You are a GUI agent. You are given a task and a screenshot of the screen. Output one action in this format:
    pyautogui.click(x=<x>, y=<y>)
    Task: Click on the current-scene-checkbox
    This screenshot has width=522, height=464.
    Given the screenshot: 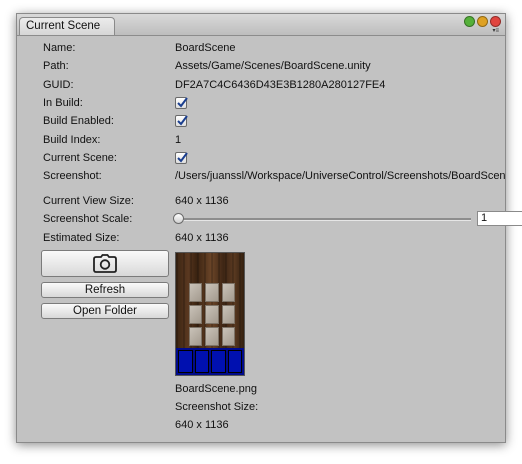 What is the action you would take?
    pyautogui.click(x=181, y=158)
    